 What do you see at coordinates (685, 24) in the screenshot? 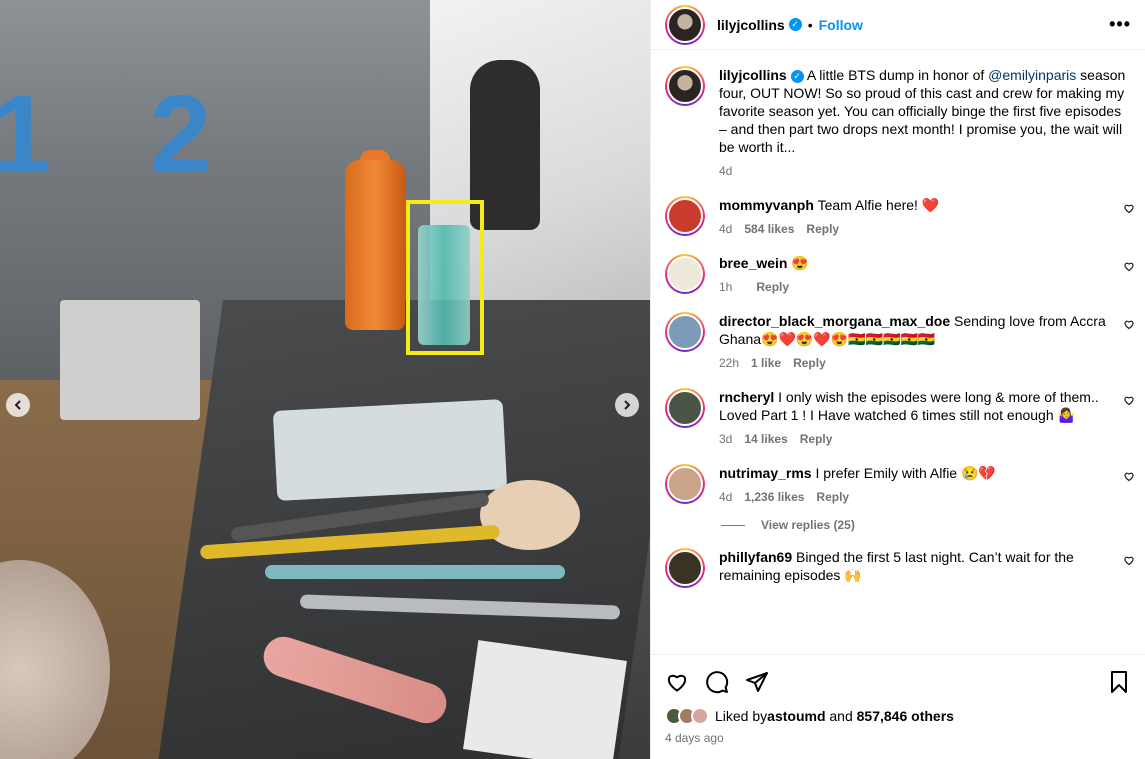
I see `author-avatar` at bounding box center [685, 24].